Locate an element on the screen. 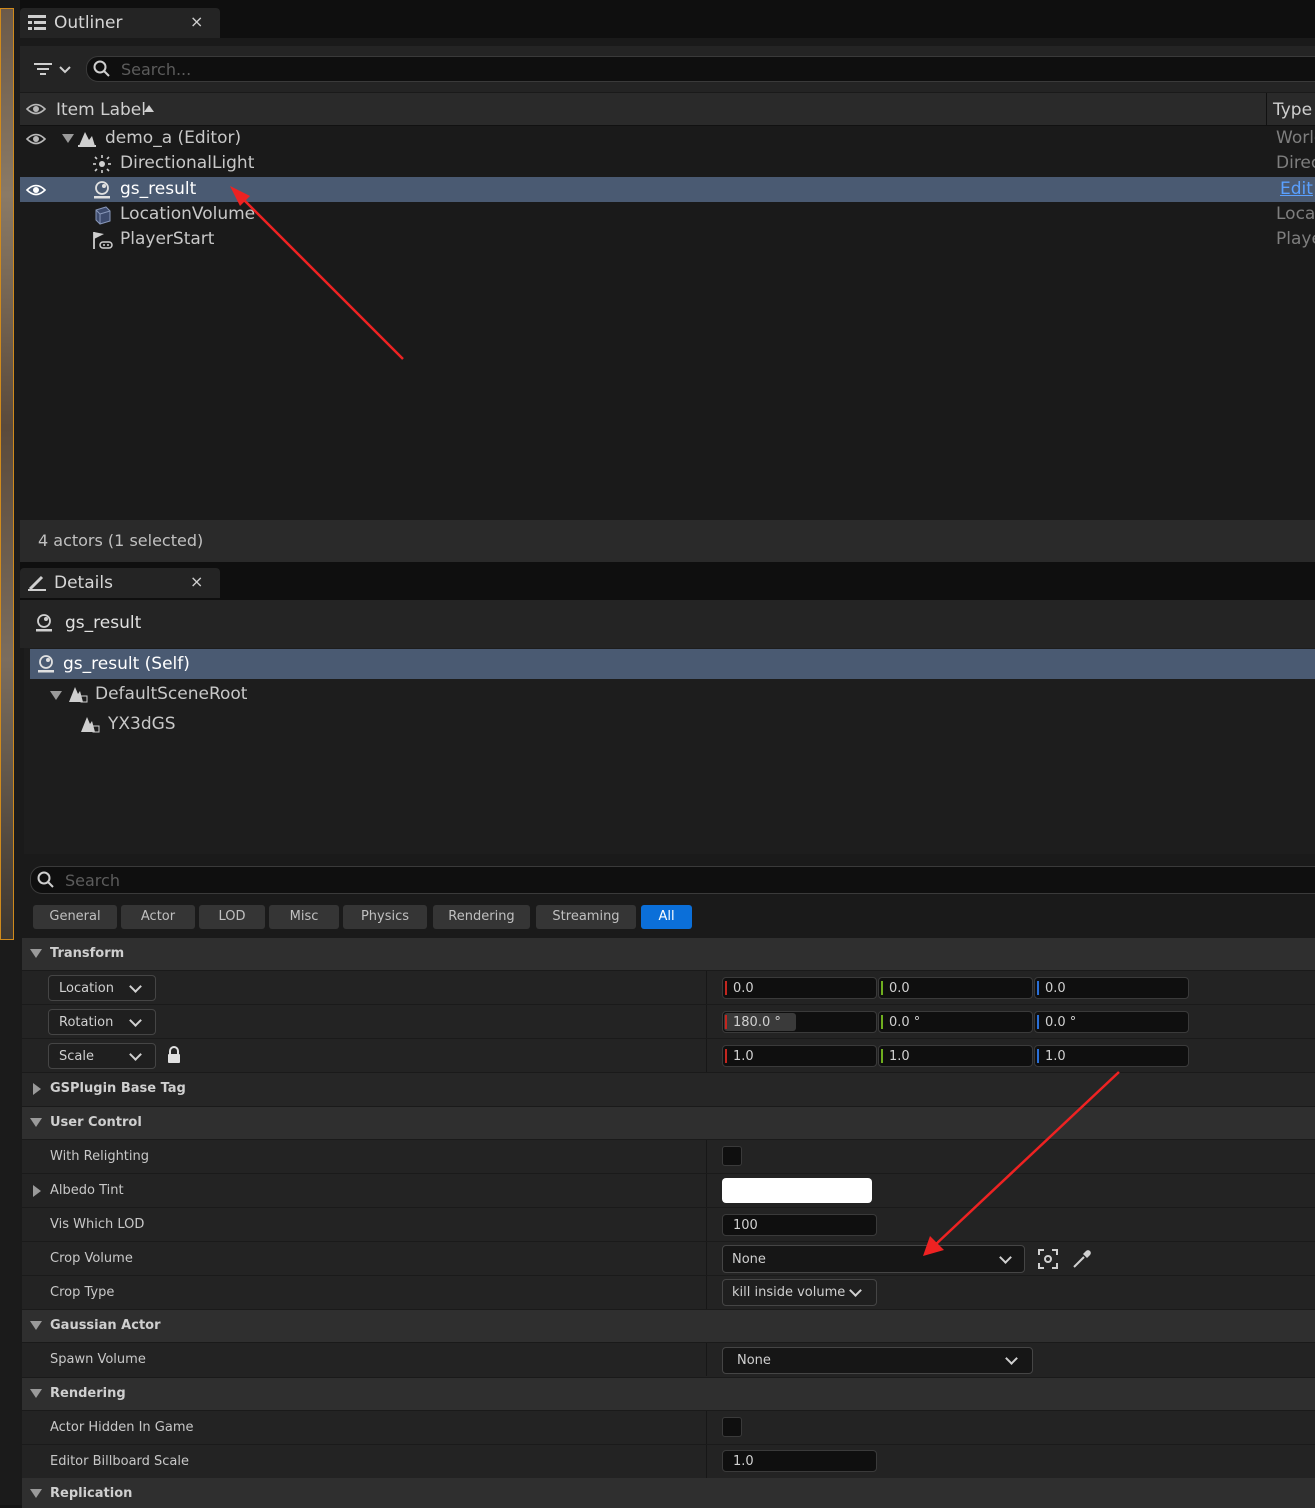  filter-all-button: All is located at coordinates (666, 917).